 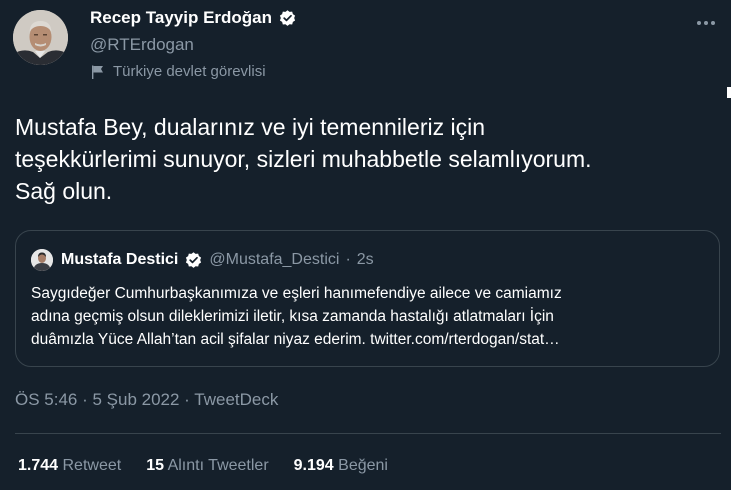 What do you see at coordinates (38, 465) in the screenshot?
I see `retweets-count: 1.744` at bounding box center [38, 465].